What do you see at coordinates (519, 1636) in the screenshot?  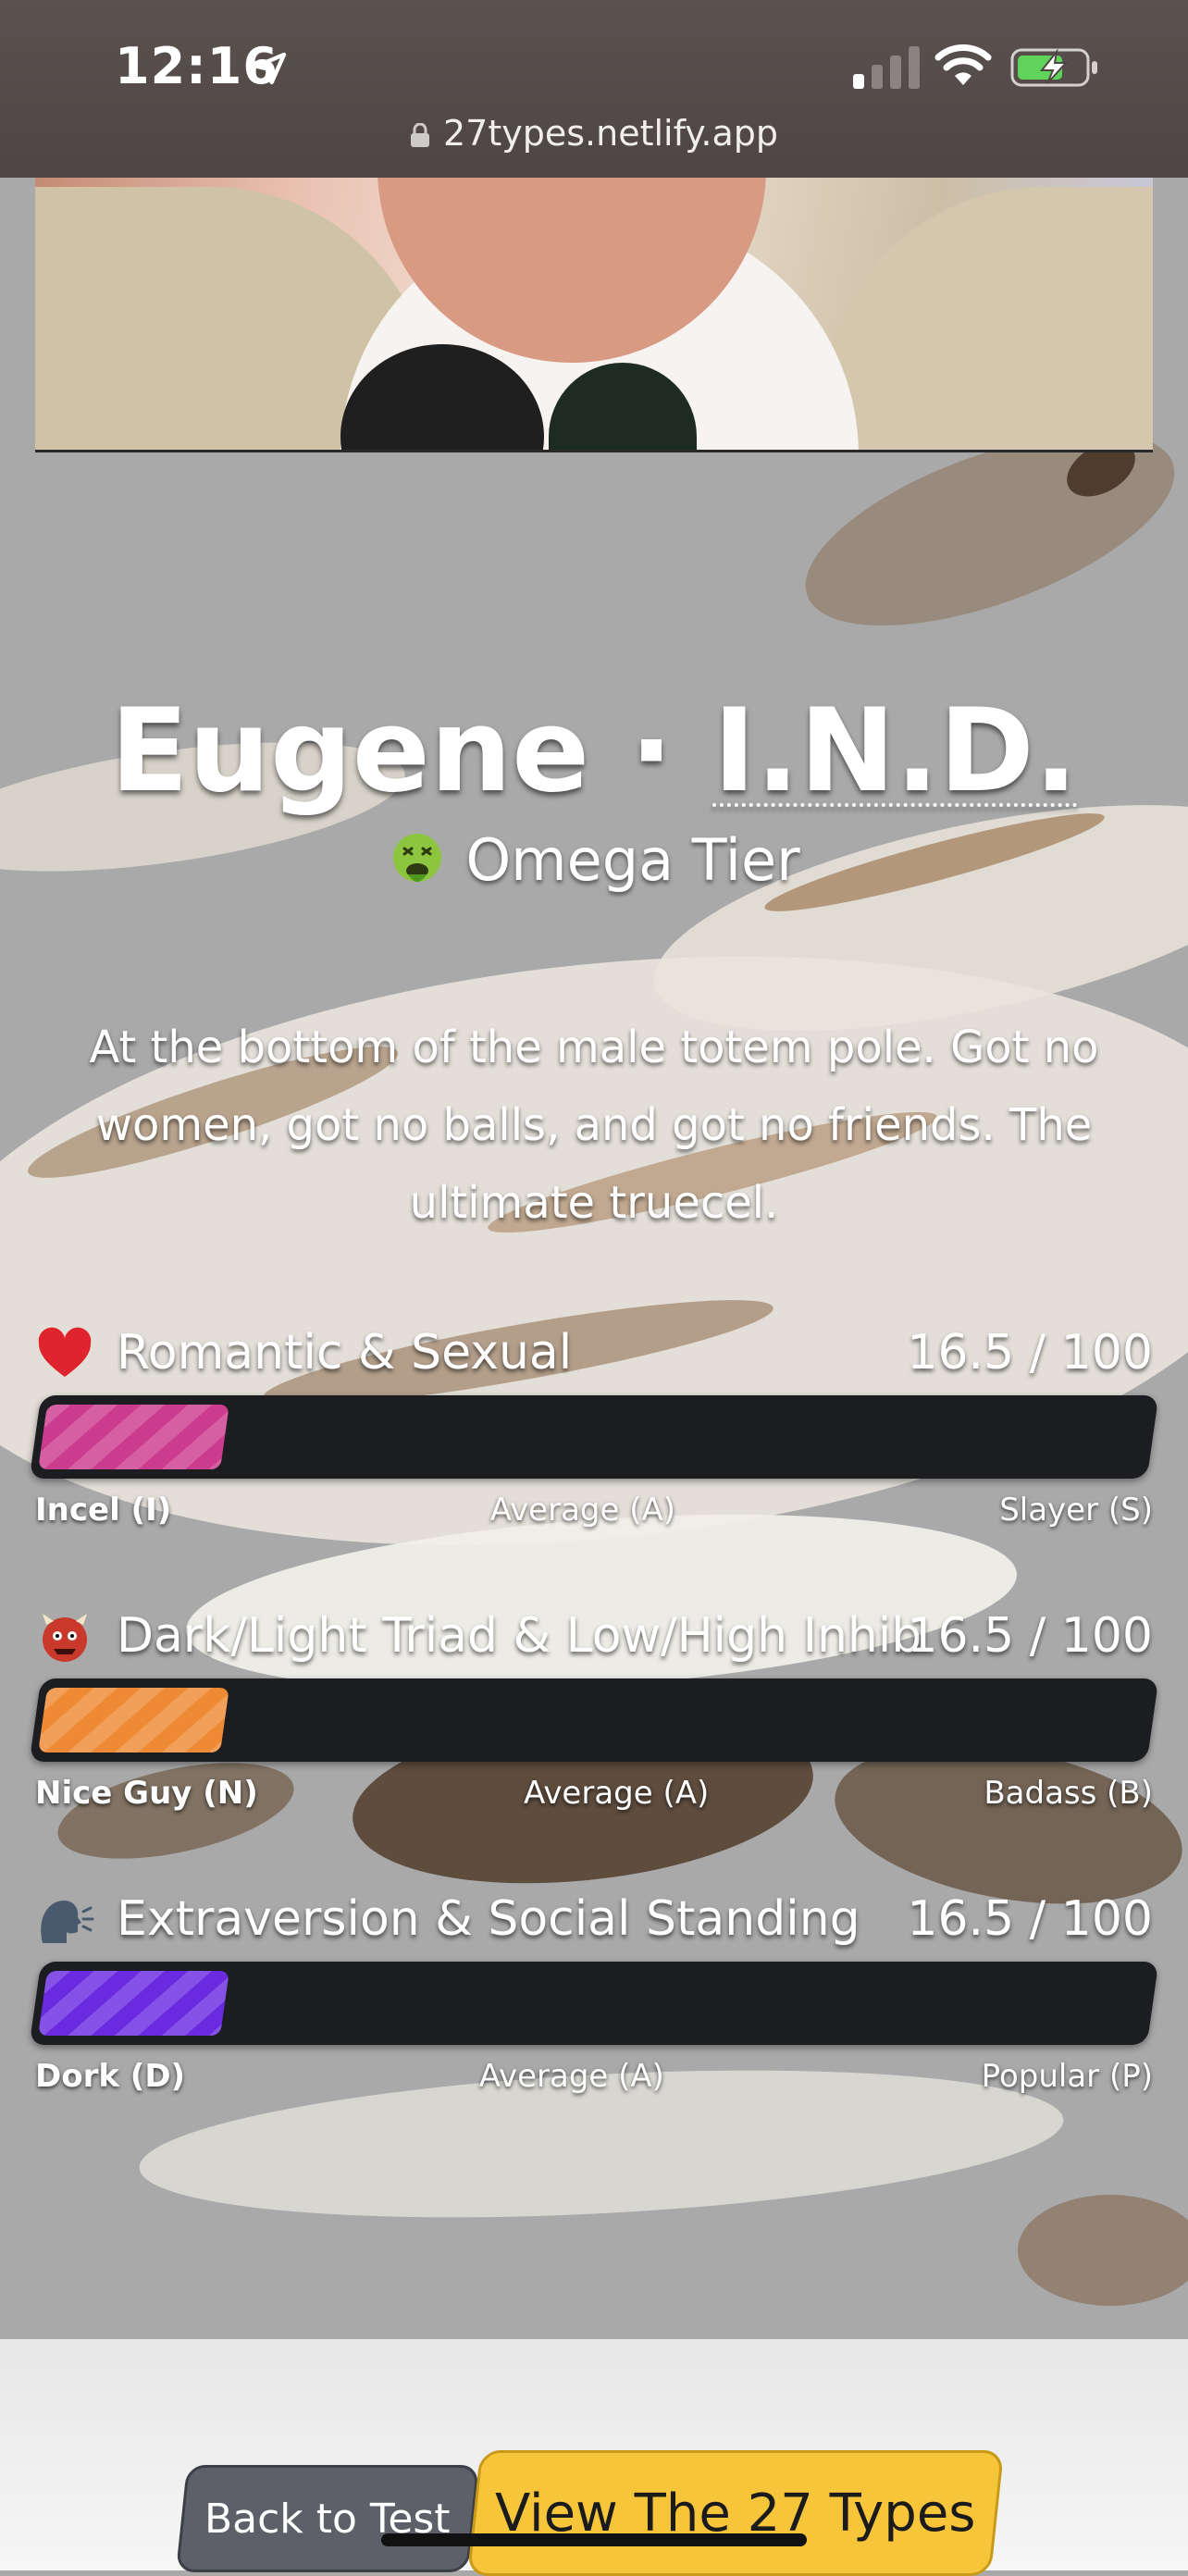 I see `meter-label: Dark/Light Triad & Low/High Inhib` at bounding box center [519, 1636].